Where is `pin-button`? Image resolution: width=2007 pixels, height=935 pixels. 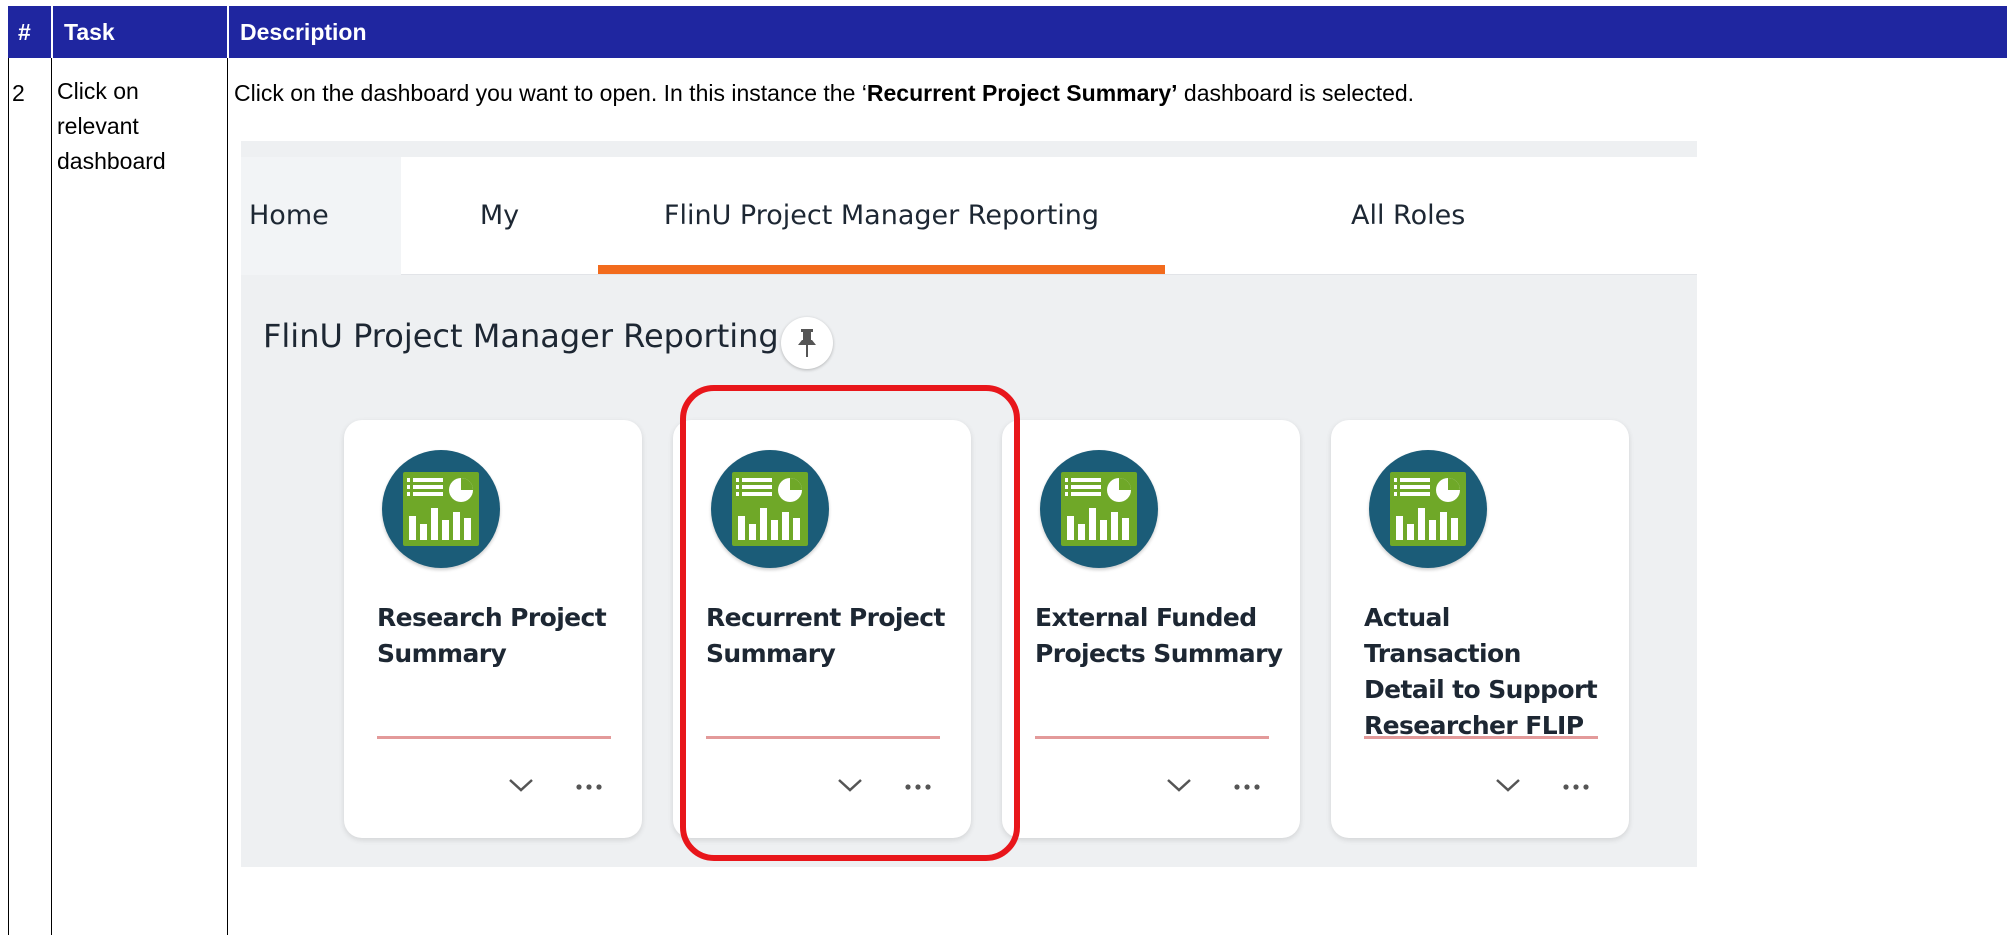
pin-button is located at coordinates (807, 343).